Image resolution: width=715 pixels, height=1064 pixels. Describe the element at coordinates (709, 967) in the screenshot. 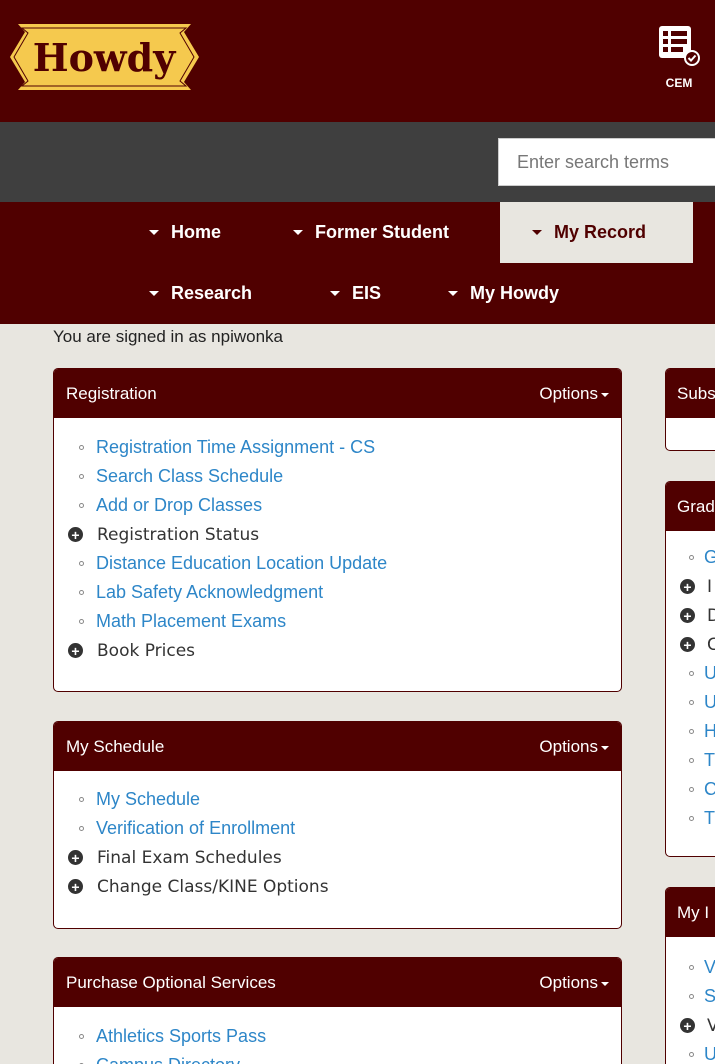

I see `my-info-link: V` at that location.